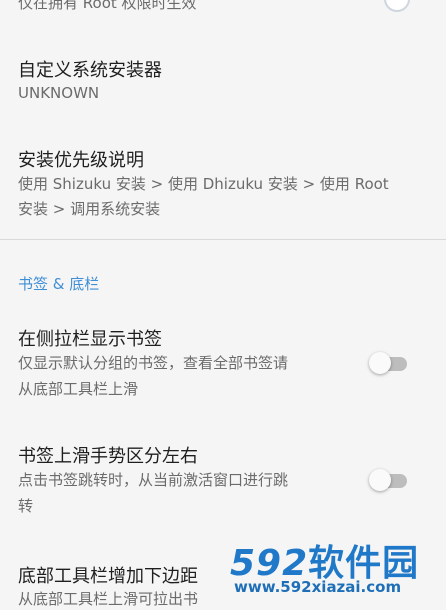 The image size is (446, 610). What do you see at coordinates (90, 339) in the screenshot?
I see `sidebar-bookmarks-title: 在侧拉栏显示书签` at bounding box center [90, 339].